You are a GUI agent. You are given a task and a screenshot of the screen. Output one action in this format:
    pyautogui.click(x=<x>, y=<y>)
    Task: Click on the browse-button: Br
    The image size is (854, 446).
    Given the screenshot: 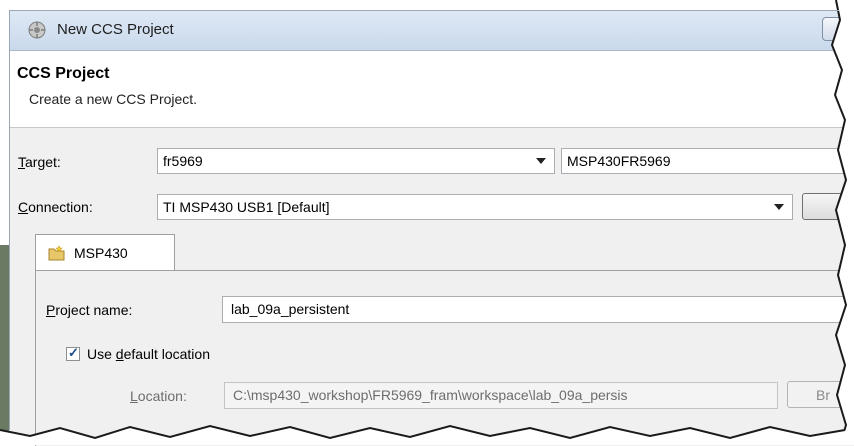 What is the action you would take?
    pyautogui.click(x=820, y=394)
    